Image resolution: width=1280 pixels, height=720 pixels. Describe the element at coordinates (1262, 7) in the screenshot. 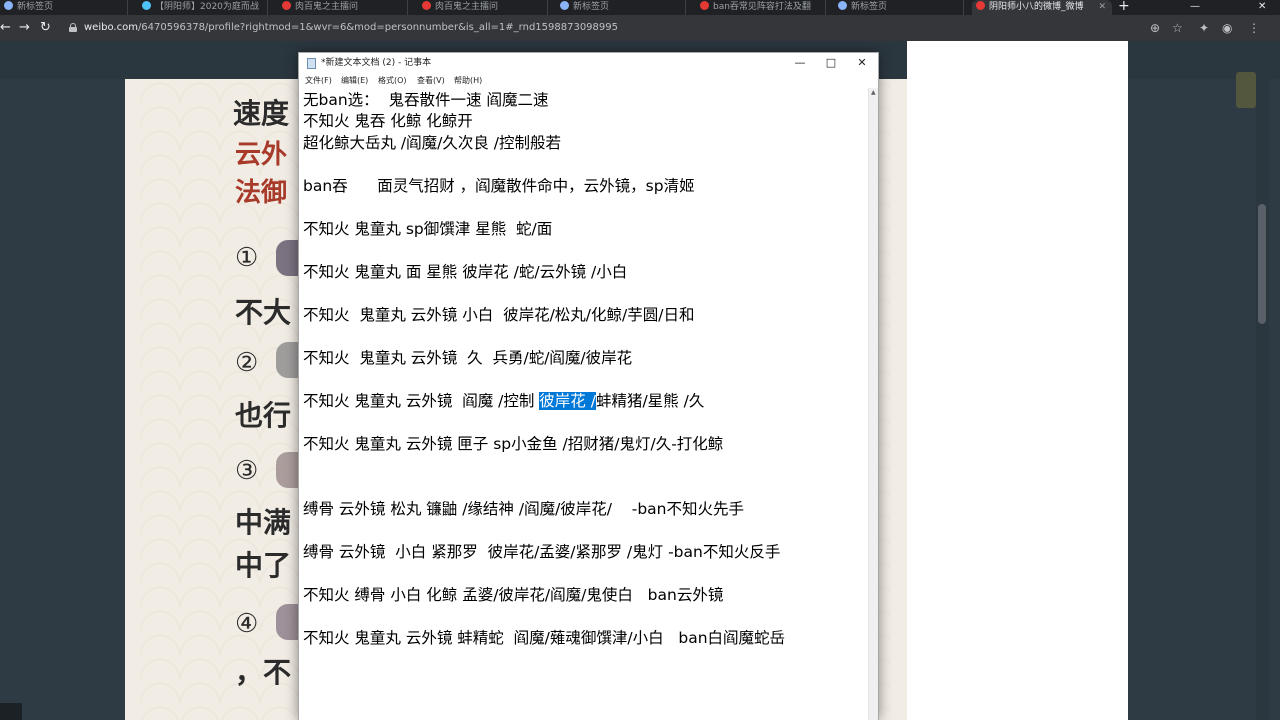

I see `close-window-button: ✕` at that location.